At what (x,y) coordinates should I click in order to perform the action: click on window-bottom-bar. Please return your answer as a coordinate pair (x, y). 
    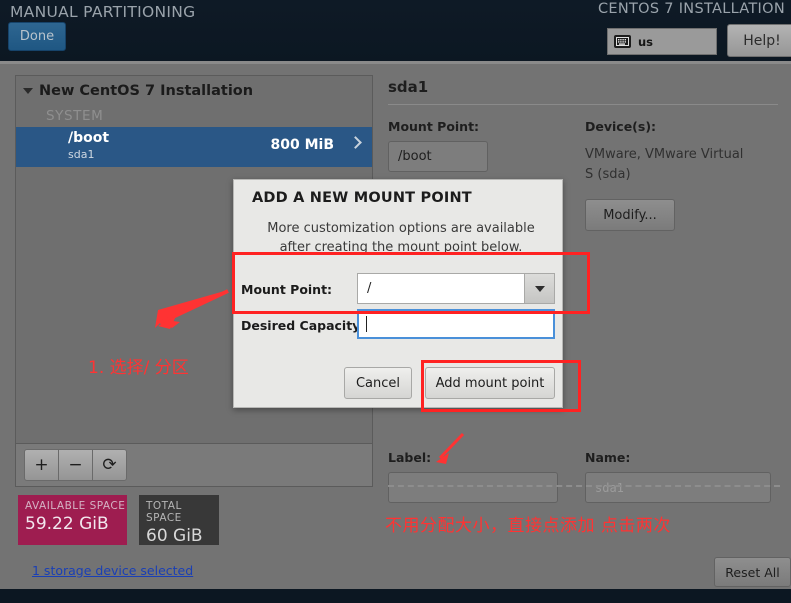
    Looking at the image, I should click on (395, 596).